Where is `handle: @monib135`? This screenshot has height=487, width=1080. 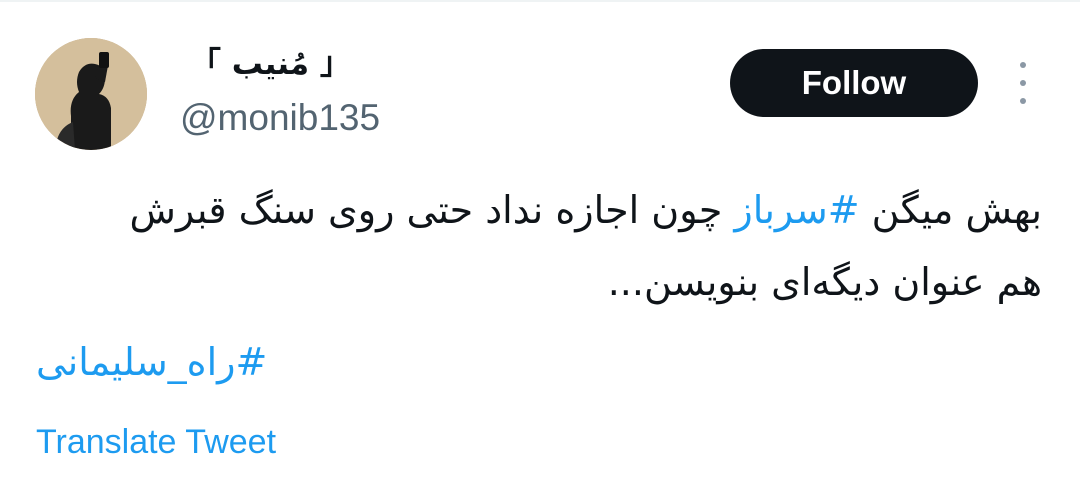
handle: @monib135 is located at coordinates (280, 118).